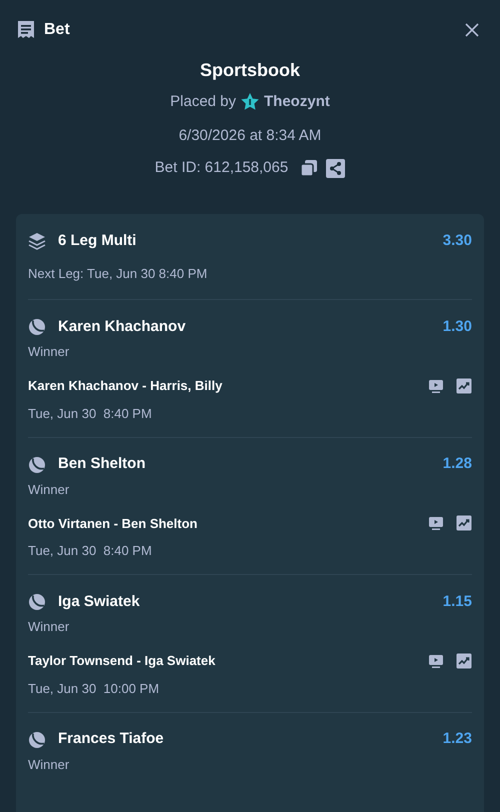 The height and width of the screenshot is (812, 500). I want to click on match-name: Karen Khachanov - Harris, Billy, so click(125, 386).